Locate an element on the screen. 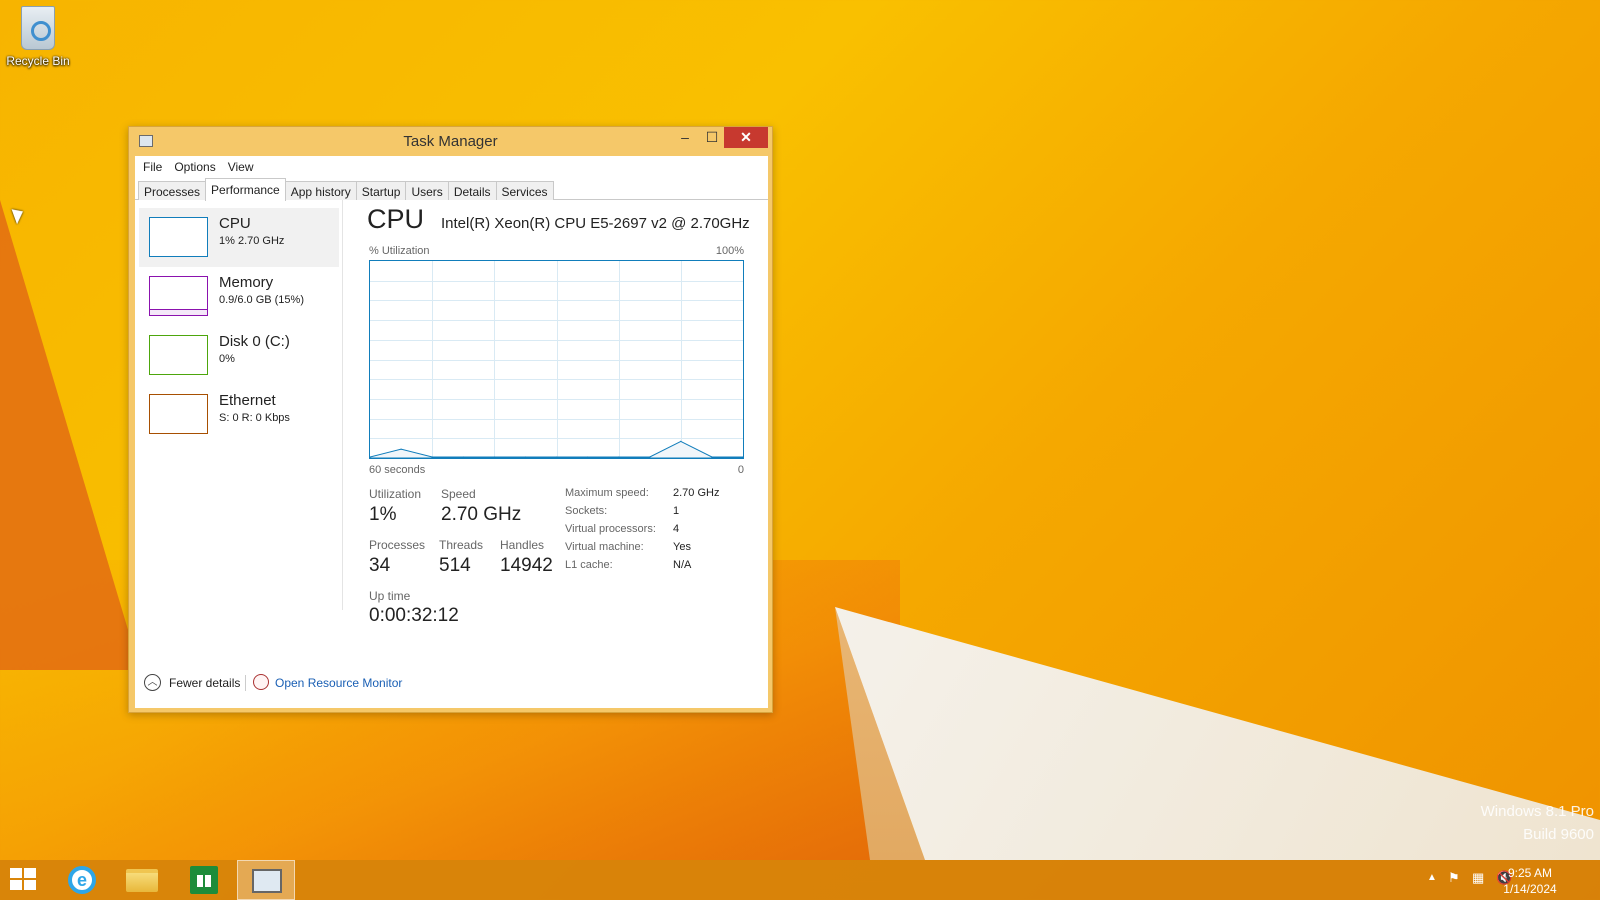 The image size is (1600, 900). watermark-edition: Windows 8.1 Pro is located at coordinates (1537, 811).